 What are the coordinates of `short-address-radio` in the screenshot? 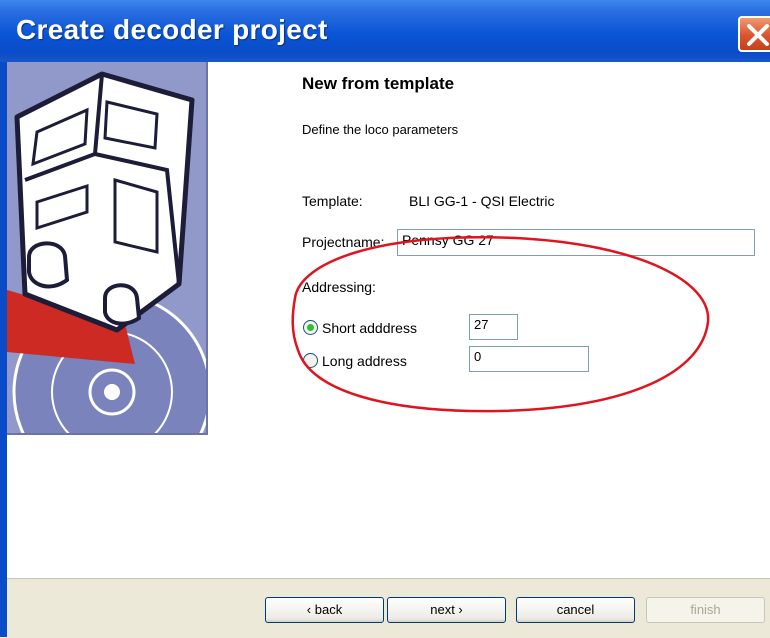 It's located at (310, 327).